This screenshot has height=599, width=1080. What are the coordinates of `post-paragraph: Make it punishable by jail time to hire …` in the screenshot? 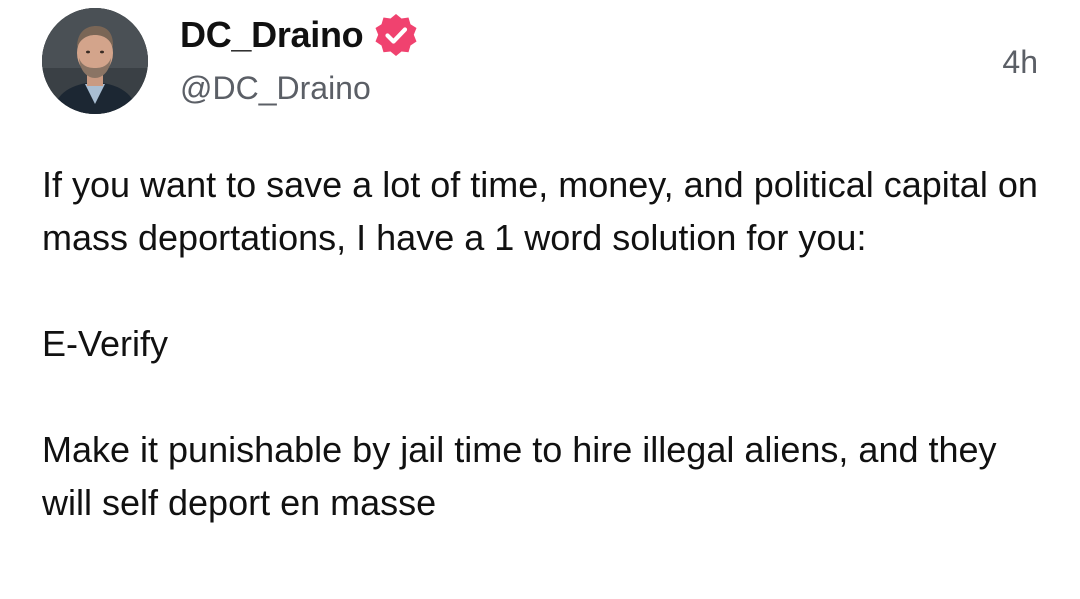 It's located at (519, 476).